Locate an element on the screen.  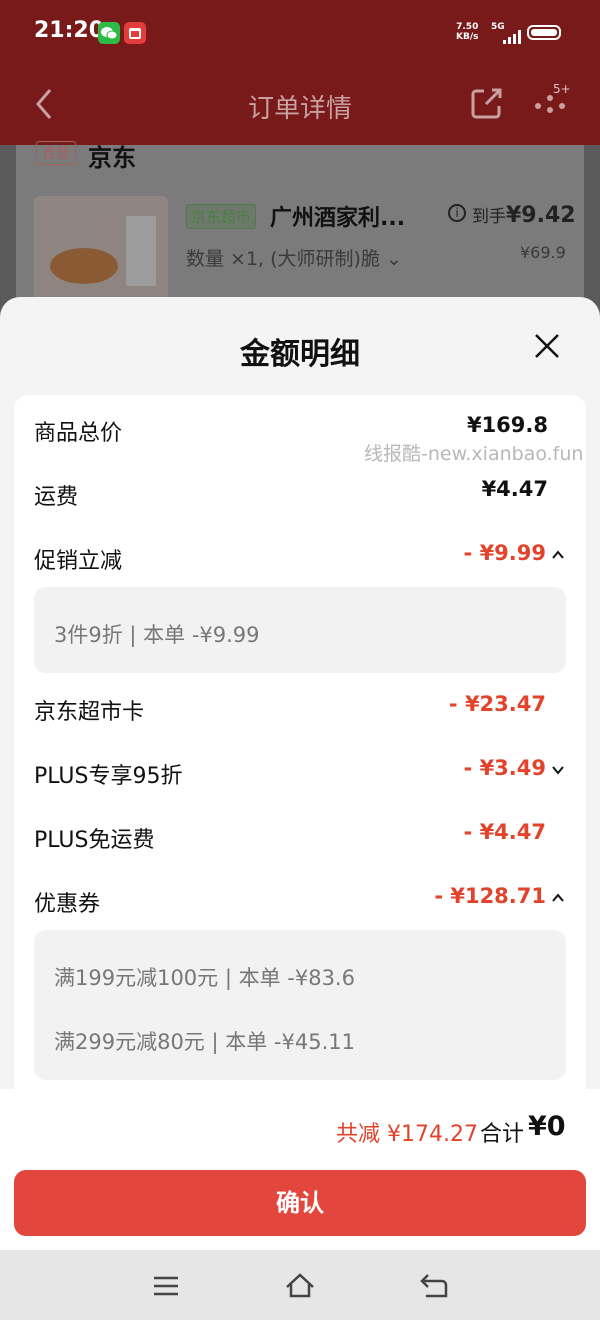
row-value: - ¥128.71 is located at coordinates (490, 896).